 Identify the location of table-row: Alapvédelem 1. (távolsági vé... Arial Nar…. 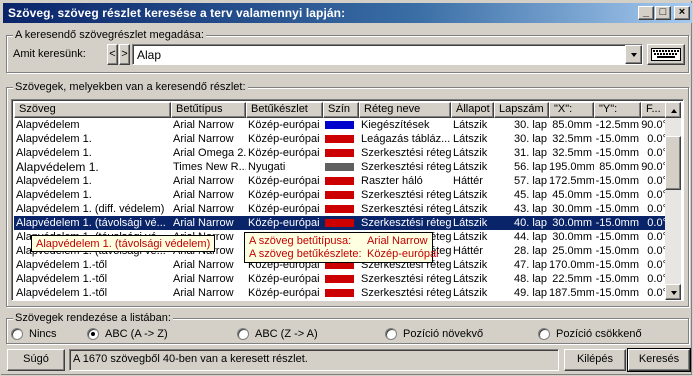
(341, 223).